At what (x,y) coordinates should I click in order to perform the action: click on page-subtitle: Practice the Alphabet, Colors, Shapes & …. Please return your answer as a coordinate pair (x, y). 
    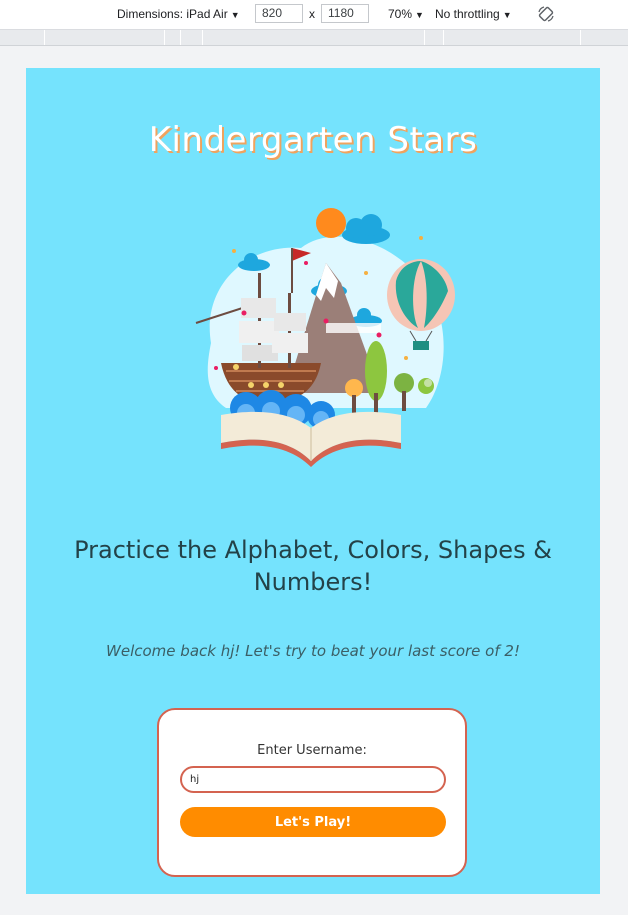
    Looking at the image, I should click on (313, 566).